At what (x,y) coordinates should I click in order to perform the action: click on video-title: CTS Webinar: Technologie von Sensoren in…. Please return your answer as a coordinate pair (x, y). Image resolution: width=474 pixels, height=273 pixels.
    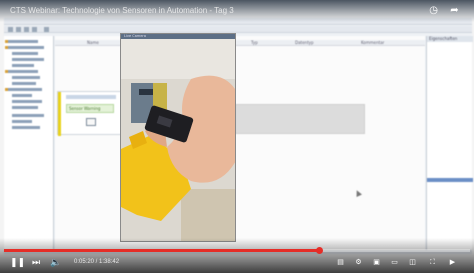
    Looking at the image, I should click on (122, 10).